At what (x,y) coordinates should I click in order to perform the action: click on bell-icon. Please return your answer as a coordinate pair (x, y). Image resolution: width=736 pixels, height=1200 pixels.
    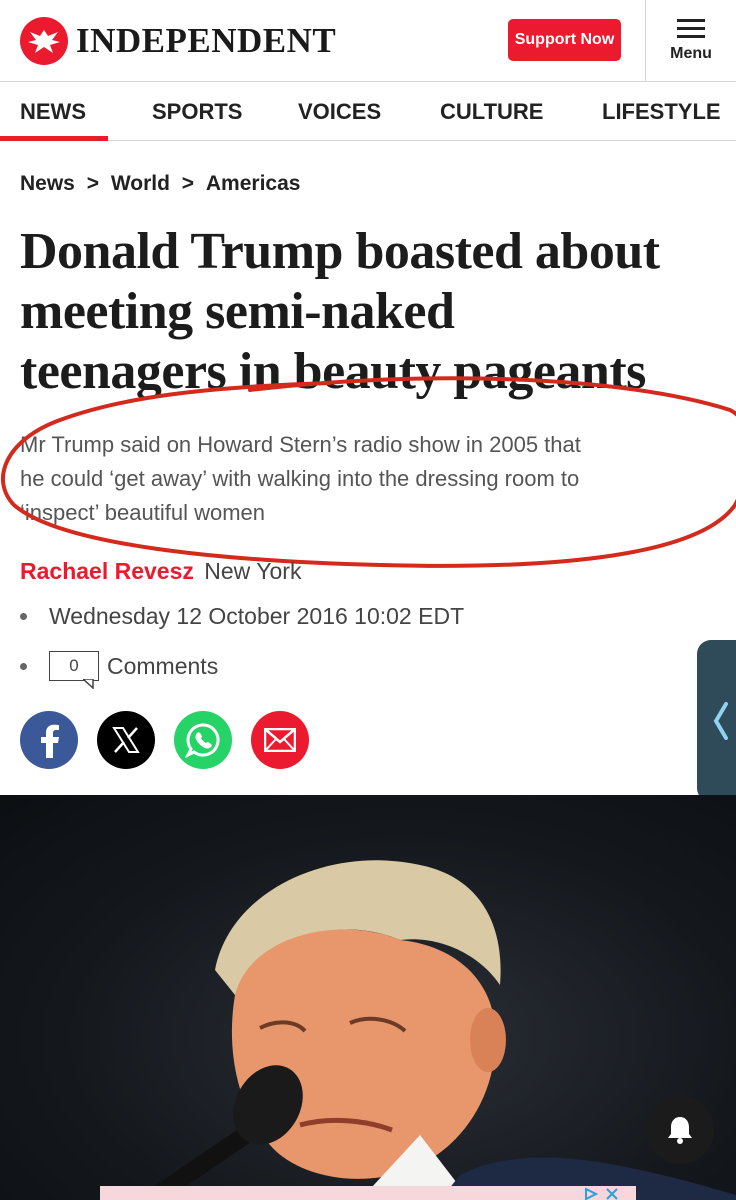
    Looking at the image, I should click on (680, 1130).